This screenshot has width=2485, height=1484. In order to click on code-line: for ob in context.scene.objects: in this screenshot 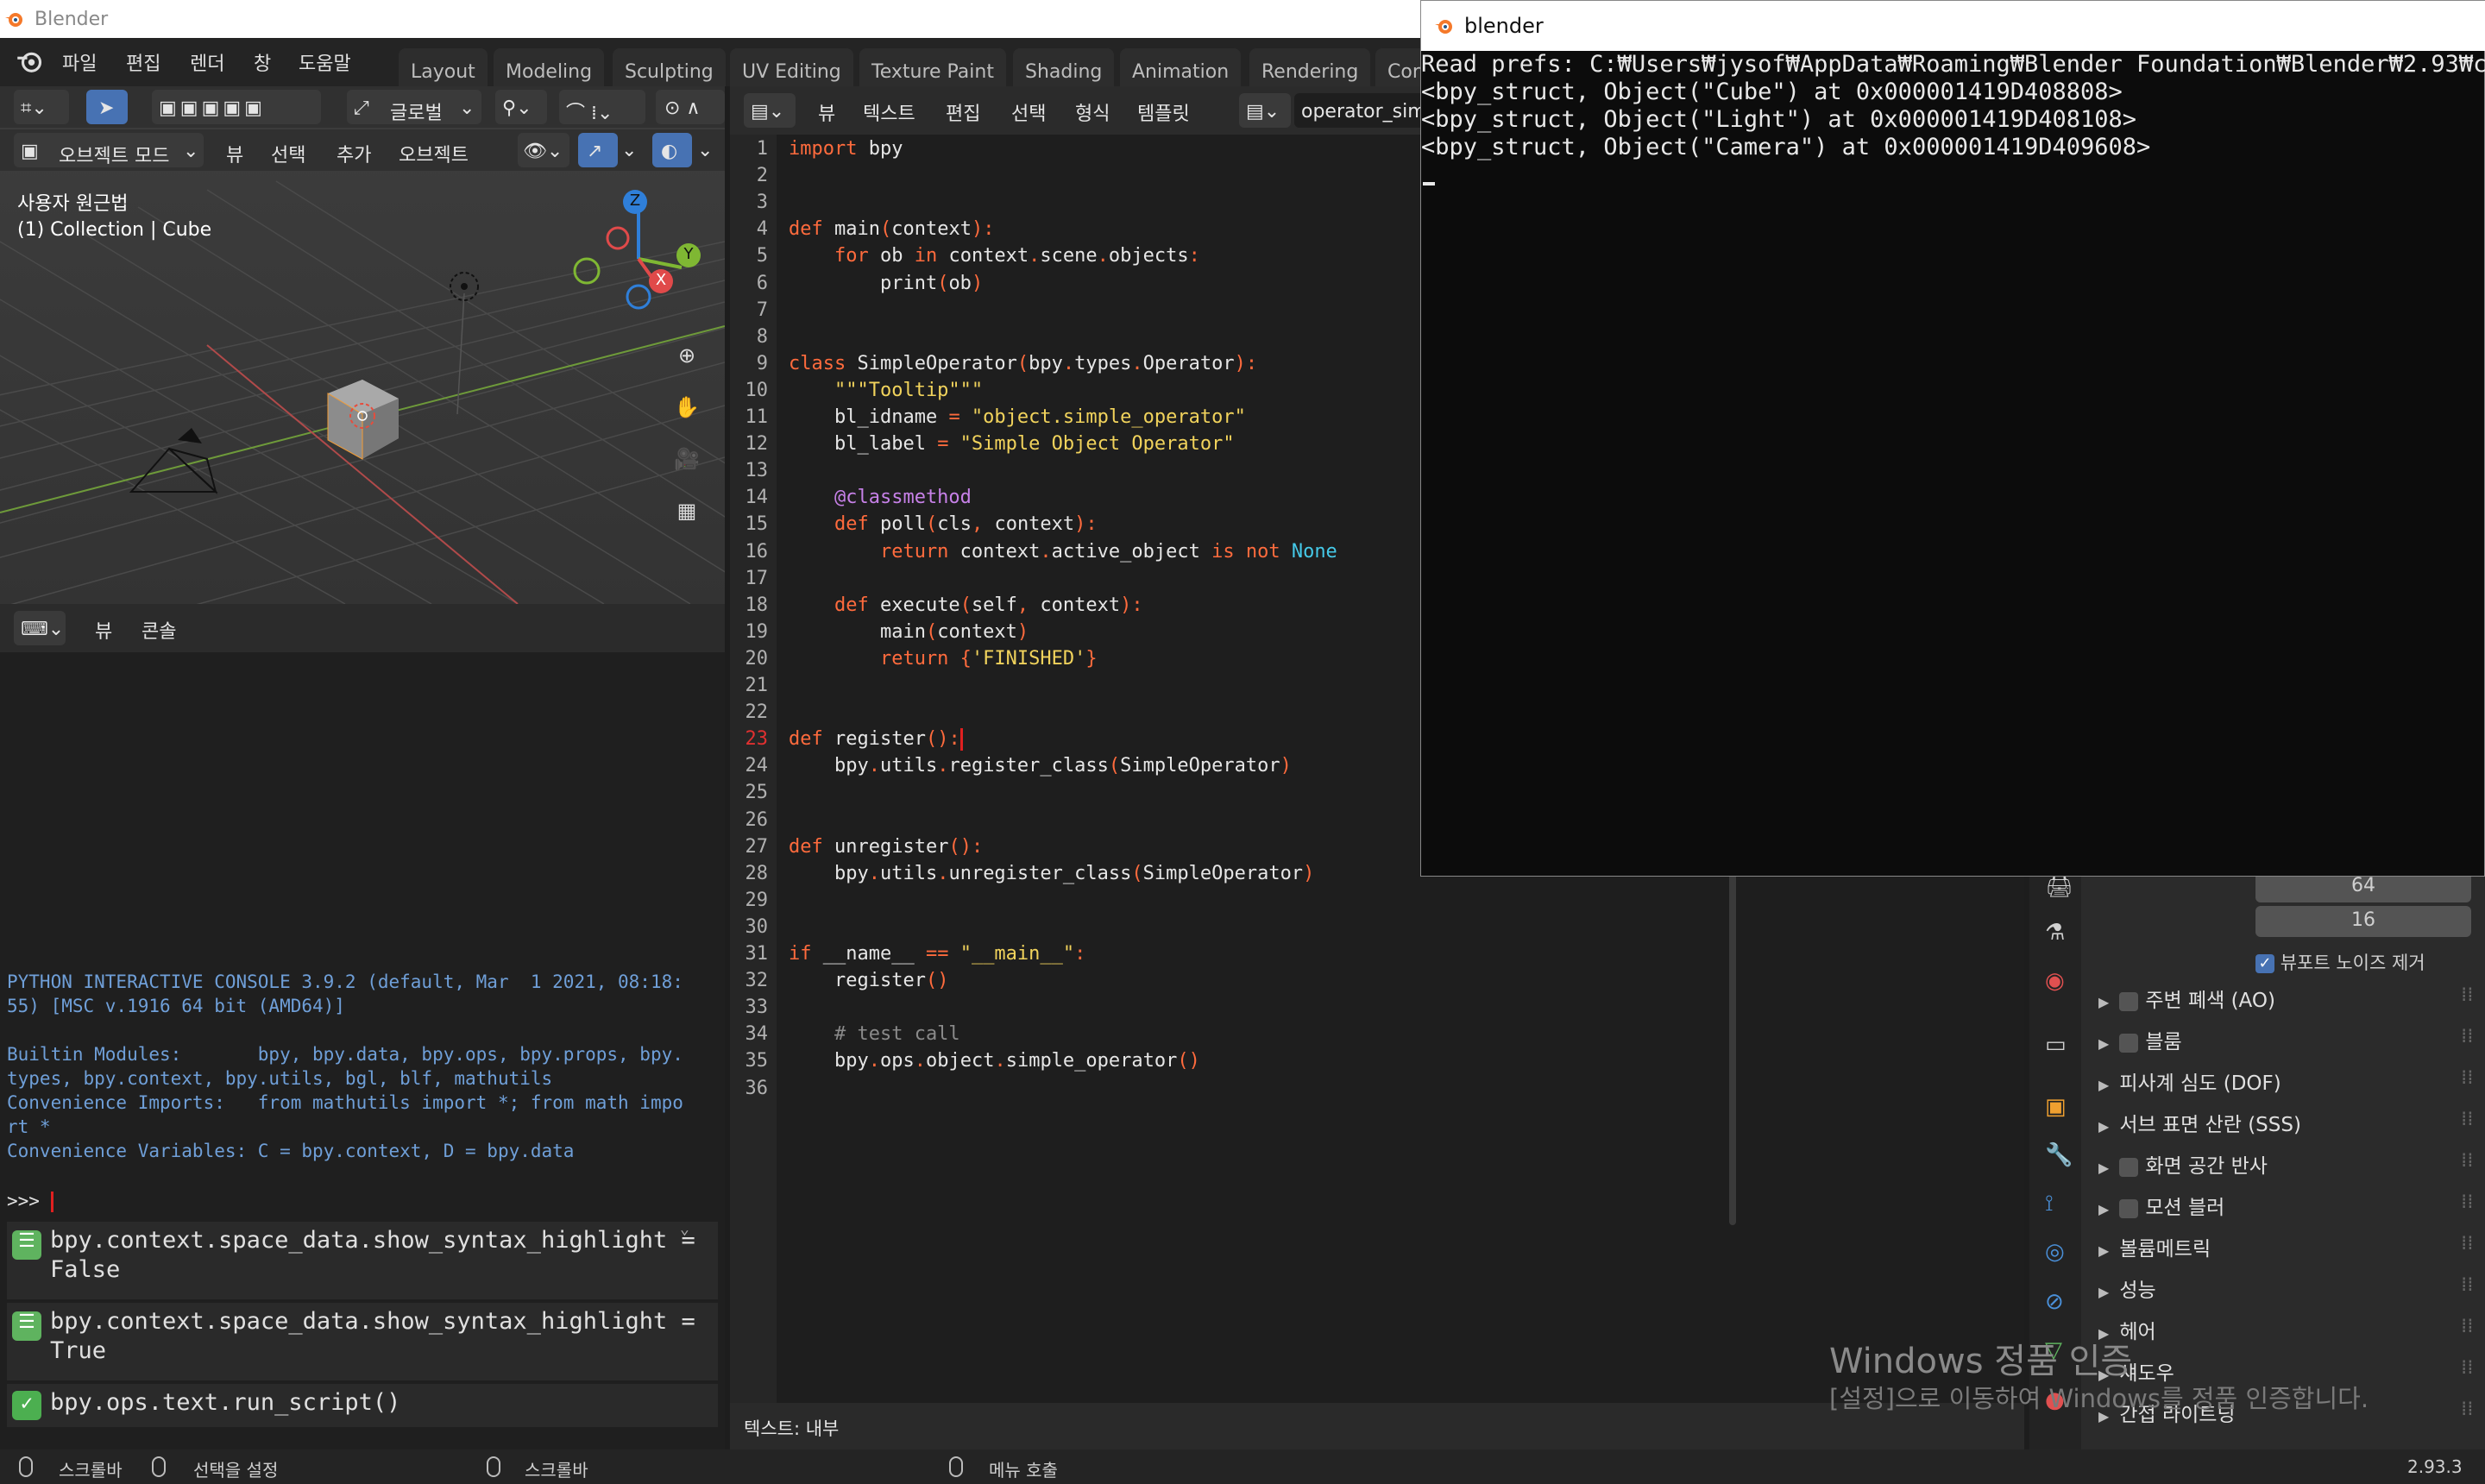, I will do `click(994, 256)`.